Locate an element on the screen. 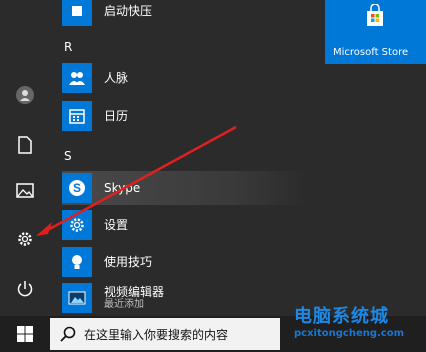 The height and width of the screenshot is (352, 426). start-button is located at coordinates (25, 334).